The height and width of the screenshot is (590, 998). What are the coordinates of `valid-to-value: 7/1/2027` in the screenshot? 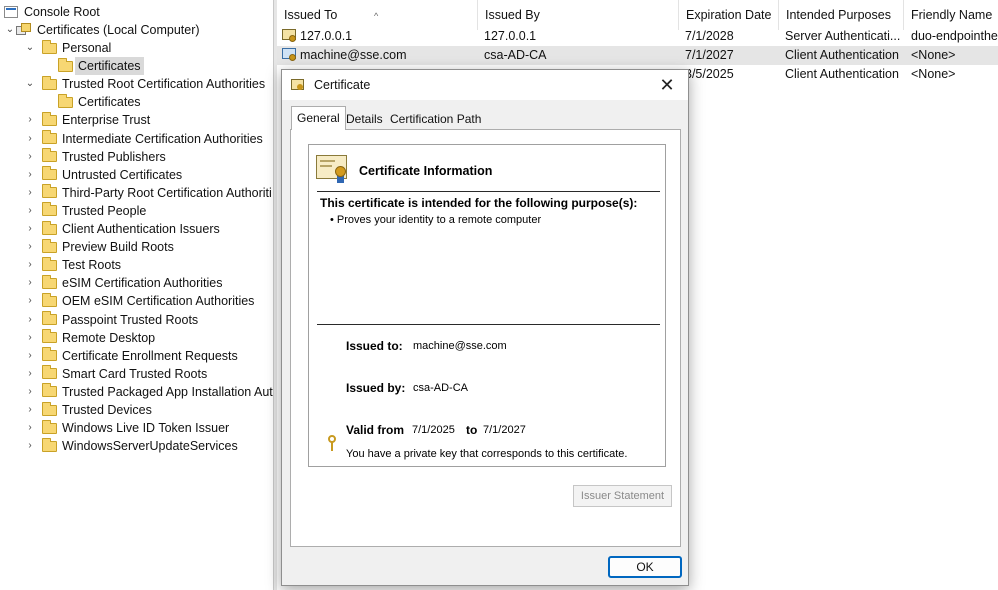 It's located at (504, 430).